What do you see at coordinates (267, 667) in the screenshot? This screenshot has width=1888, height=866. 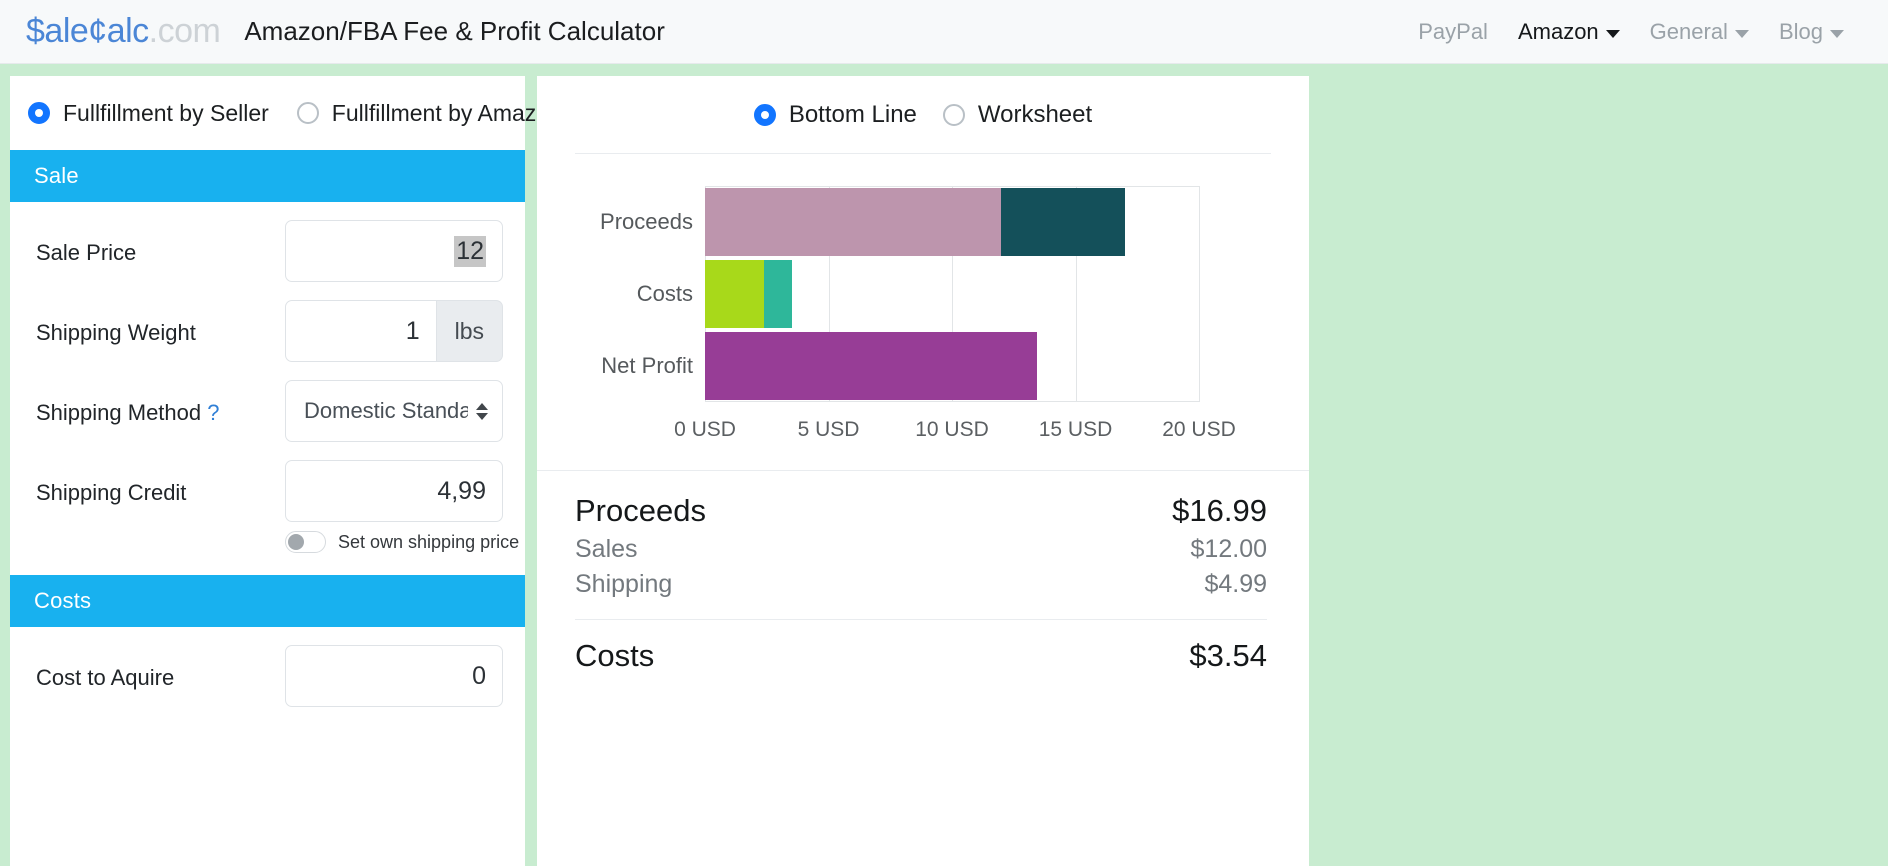 I see `form-row-cost-to-acquire: Cost to Aquire 0` at bounding box center [267, 667].